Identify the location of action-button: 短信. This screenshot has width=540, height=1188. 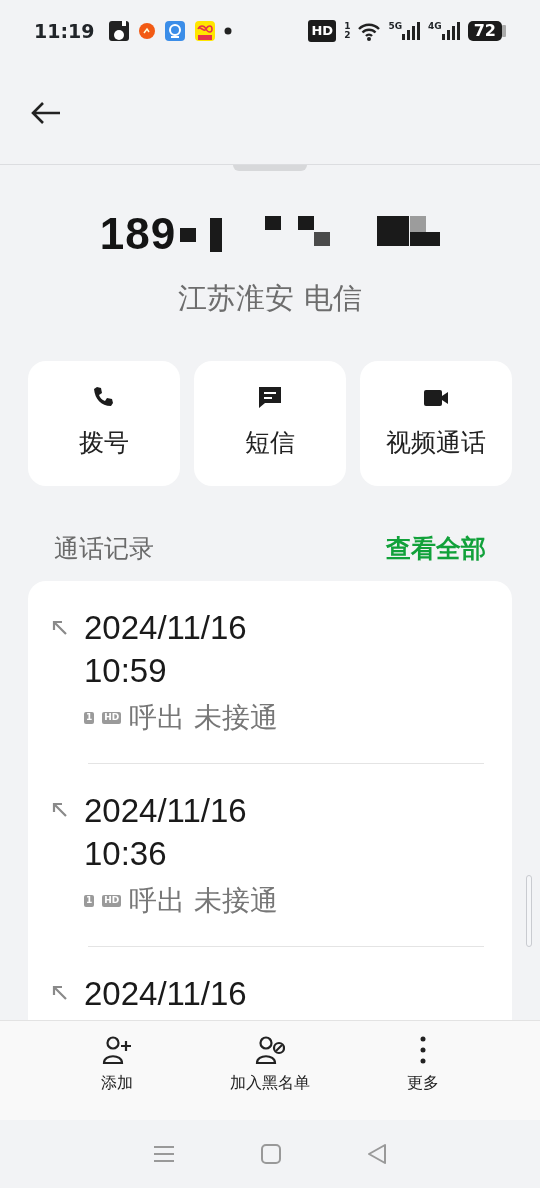
(270, 423).